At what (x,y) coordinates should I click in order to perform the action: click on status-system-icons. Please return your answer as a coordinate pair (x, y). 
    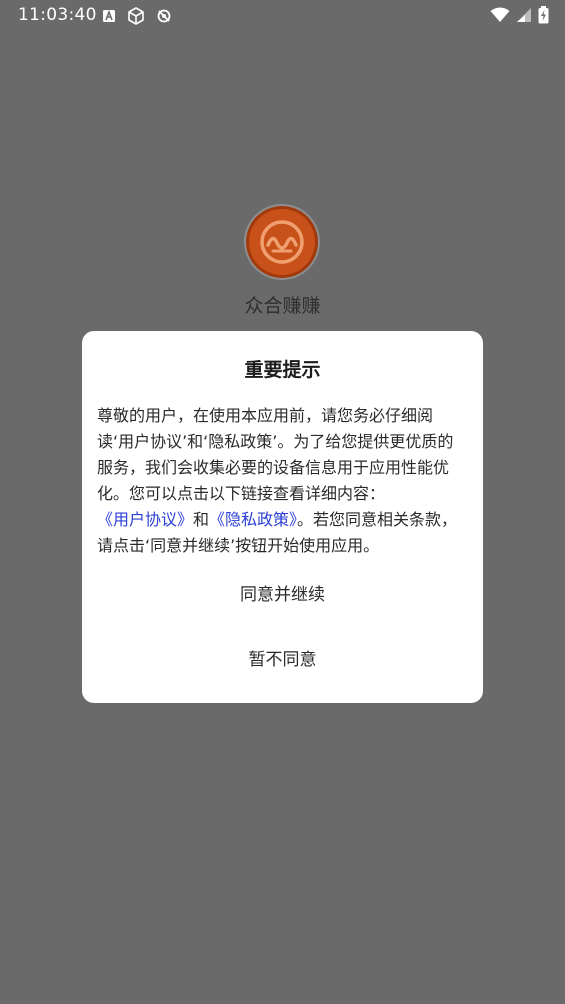
    Looking at the image, I should click on (519, 15).